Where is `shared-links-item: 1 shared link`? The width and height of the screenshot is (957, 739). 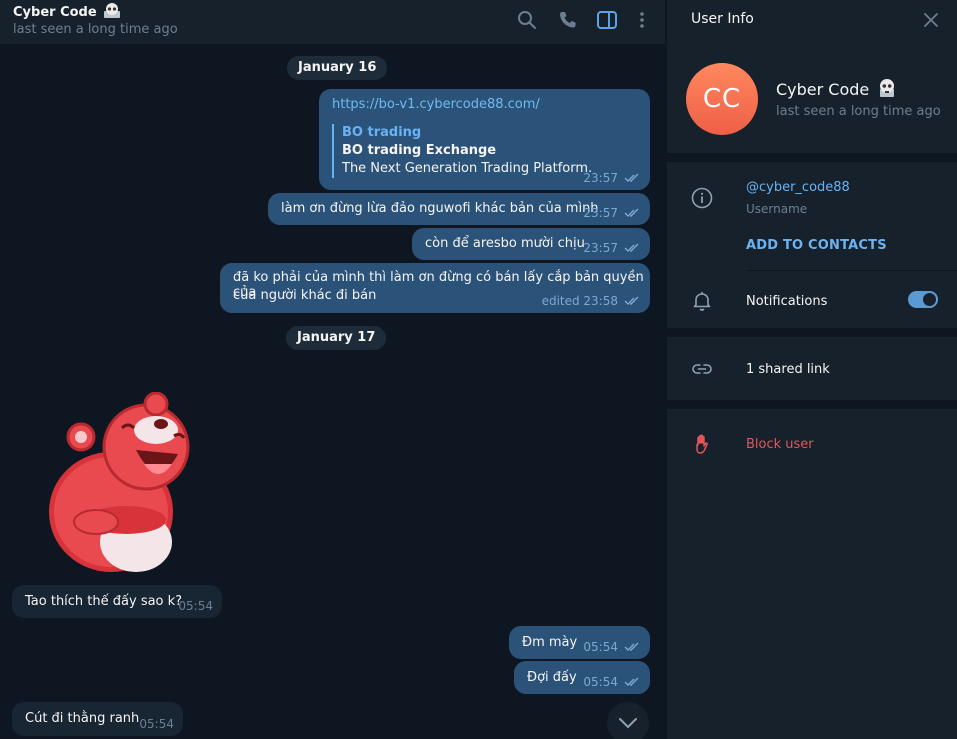 shared-links-item: 1 shared link is located at coordinates (788, 369).